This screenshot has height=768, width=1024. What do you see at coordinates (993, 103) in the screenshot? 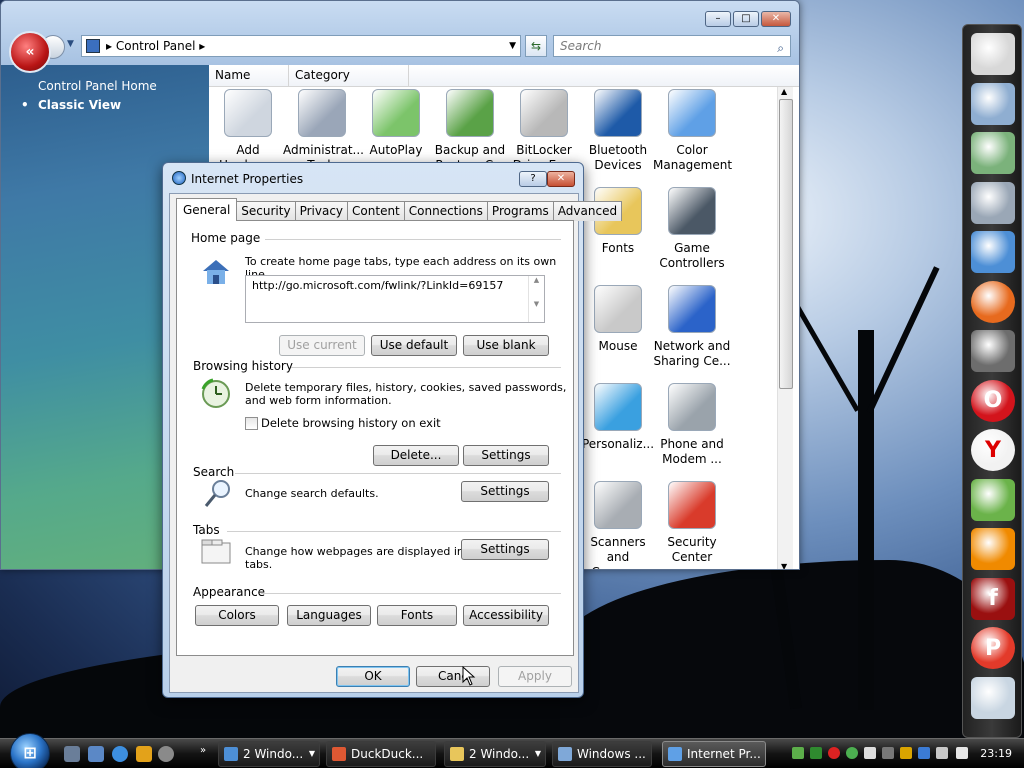
I see `folder-icon` at bounding box center [993, 103].